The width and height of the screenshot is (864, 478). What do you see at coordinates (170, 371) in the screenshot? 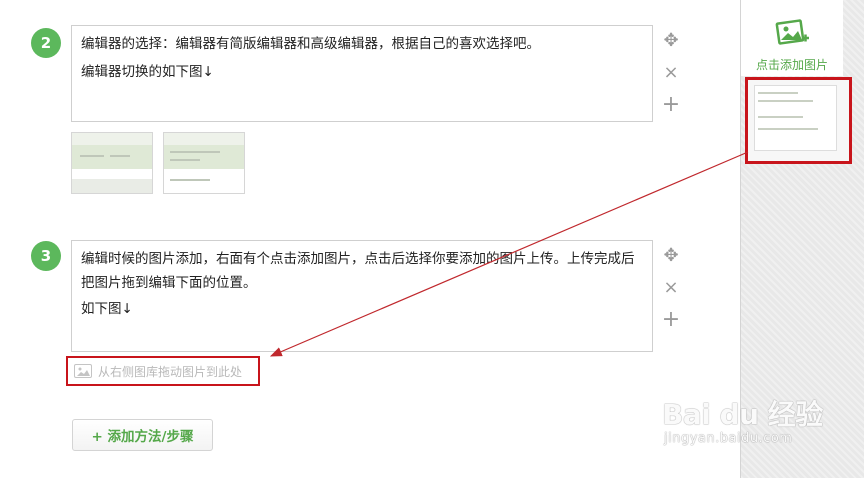
I see `image-drop-zone-label: 从右侧图库拖动图片到此处` at bounding box center [170, 371].